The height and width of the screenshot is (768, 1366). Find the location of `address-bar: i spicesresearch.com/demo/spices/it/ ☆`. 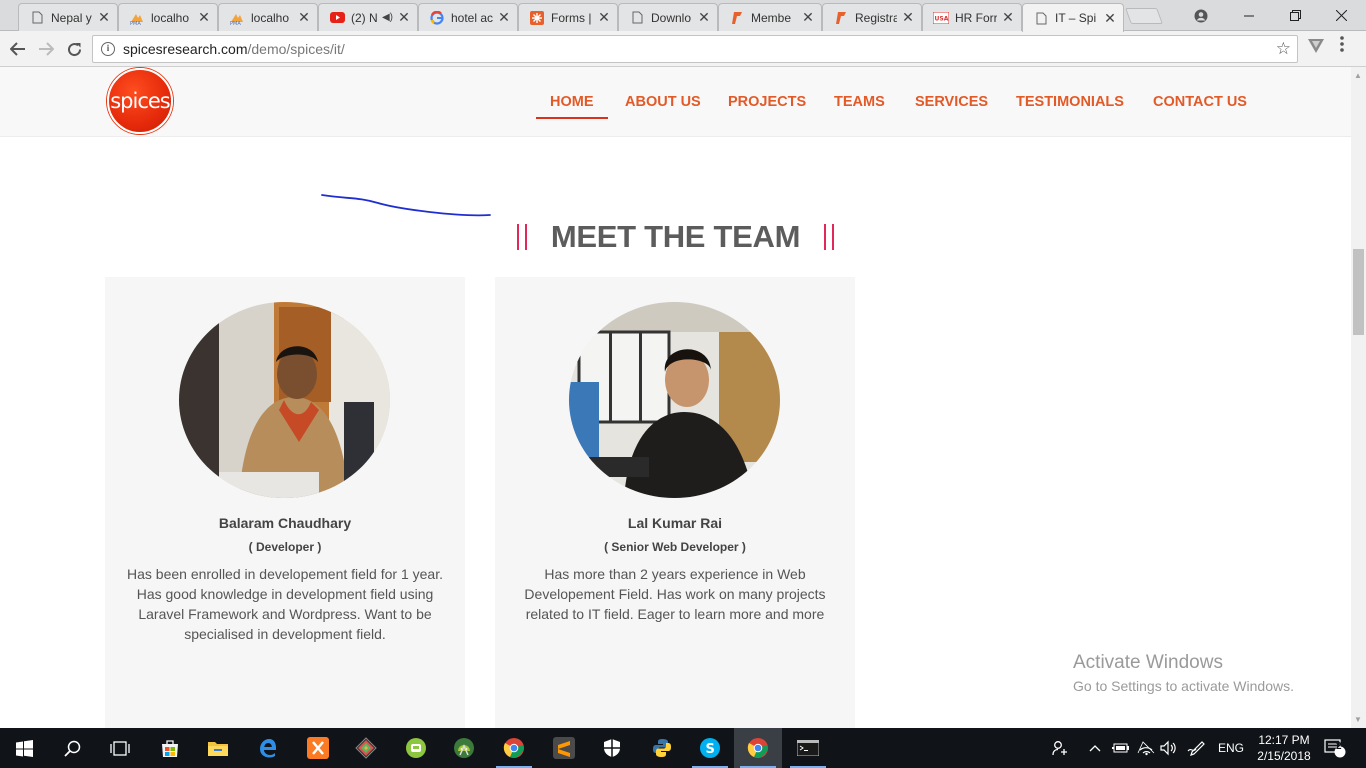

address-bar: i spicesresearch.com/demo/spices/it/ ☆ is located at coordinates (695, 49).